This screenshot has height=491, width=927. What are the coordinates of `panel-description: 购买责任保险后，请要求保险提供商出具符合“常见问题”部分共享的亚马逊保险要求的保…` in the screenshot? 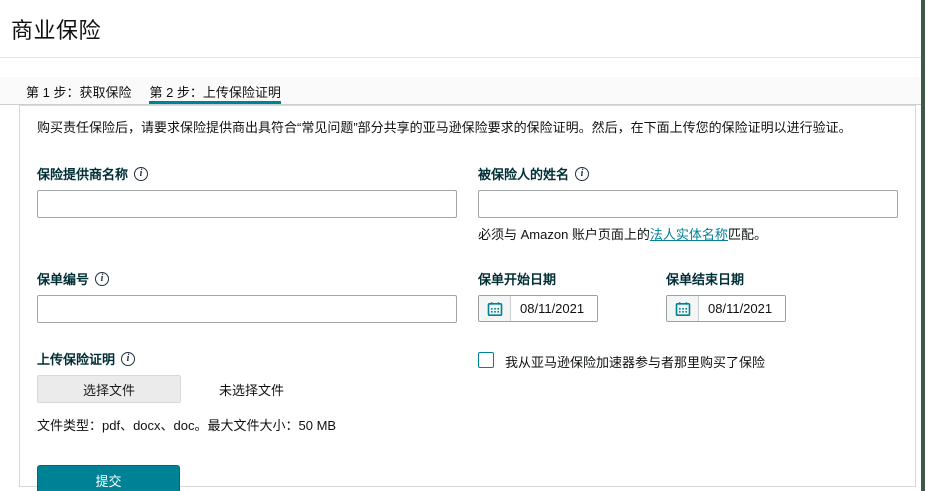 It's located at (444, 127).